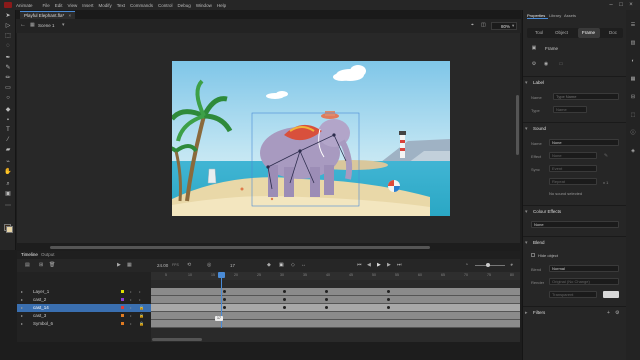 This screenshot has width=640, height=360. What do you see at coordinates (303, 265) in the screenshot?
I see `tween-icon: ↔` at bounding box center [303, 265].